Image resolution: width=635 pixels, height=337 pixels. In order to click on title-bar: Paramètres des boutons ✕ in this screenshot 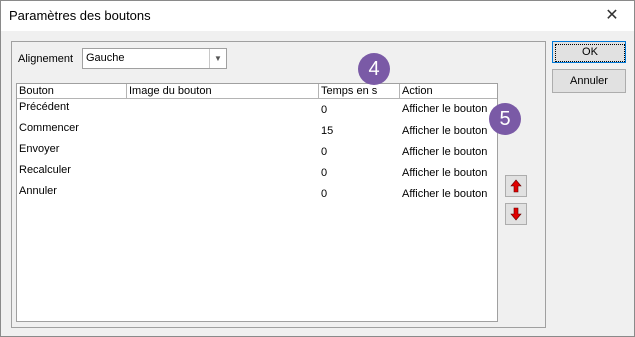, I will do `click(317, 16)`.